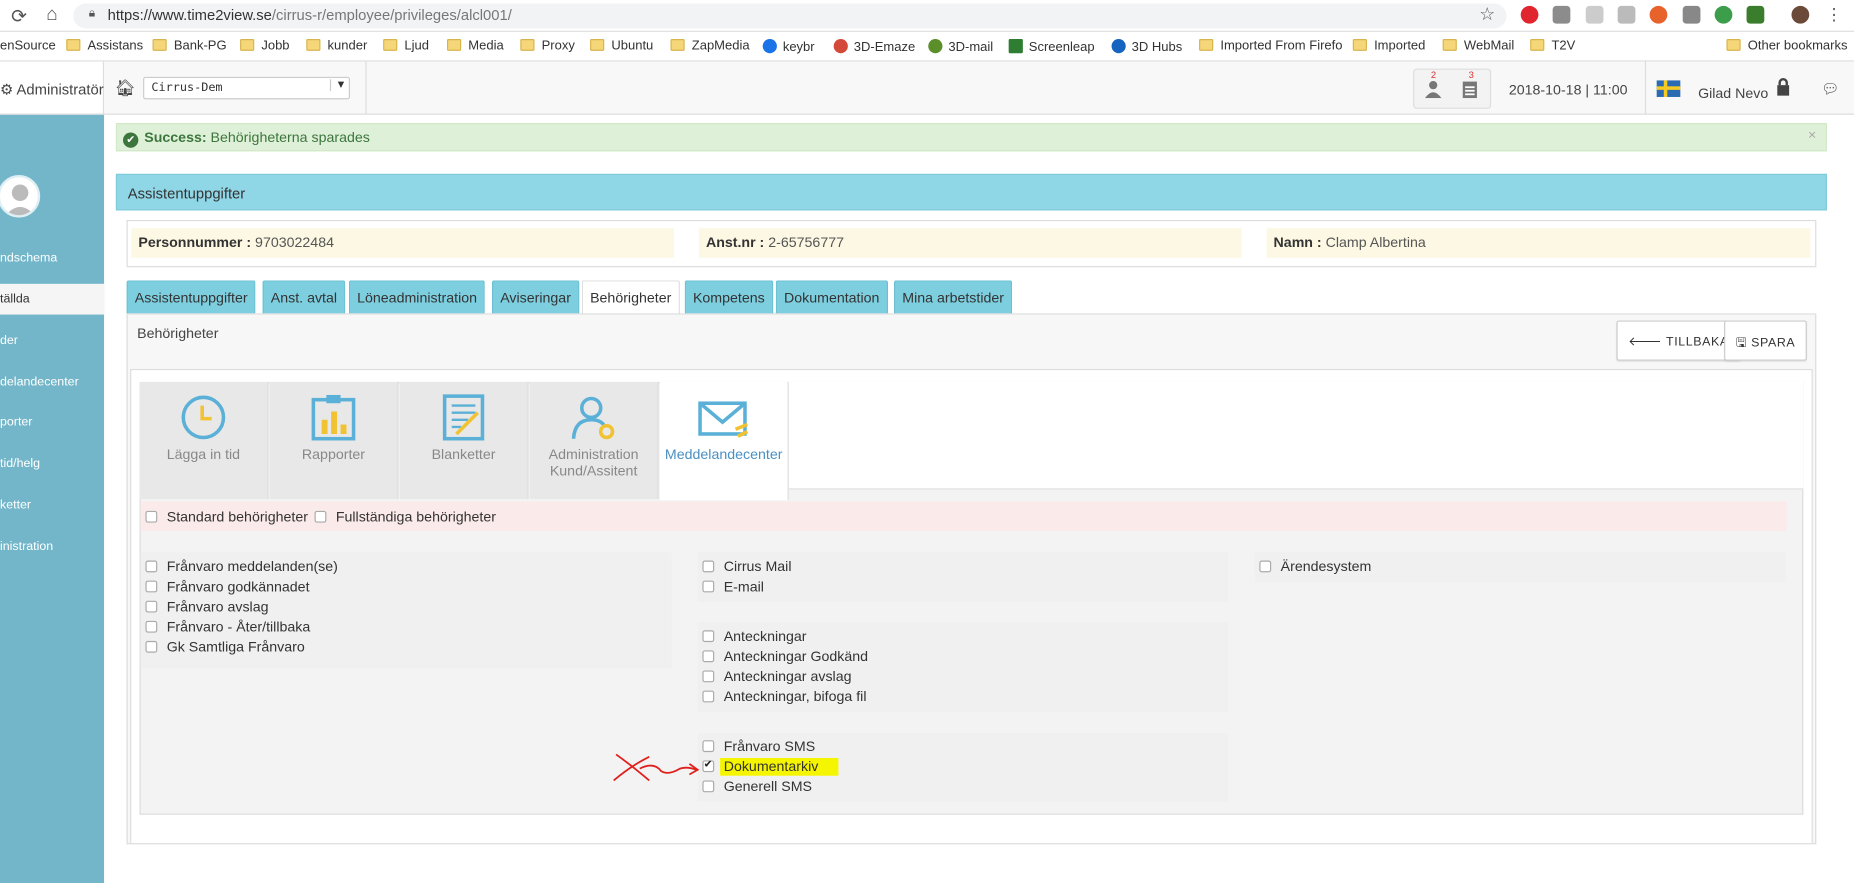 The height and width of the screenshot is (883, 1854). I want to click on list-item: Ärendesystem, so click(1315, 568).